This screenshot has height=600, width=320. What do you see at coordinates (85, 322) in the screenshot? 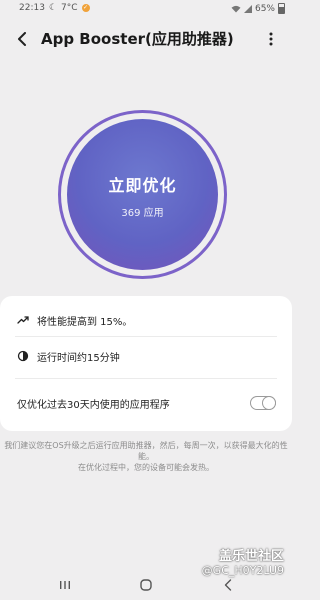
I see `performance-text: 将性能提高到 15%。` at bounding box center [85, 322].